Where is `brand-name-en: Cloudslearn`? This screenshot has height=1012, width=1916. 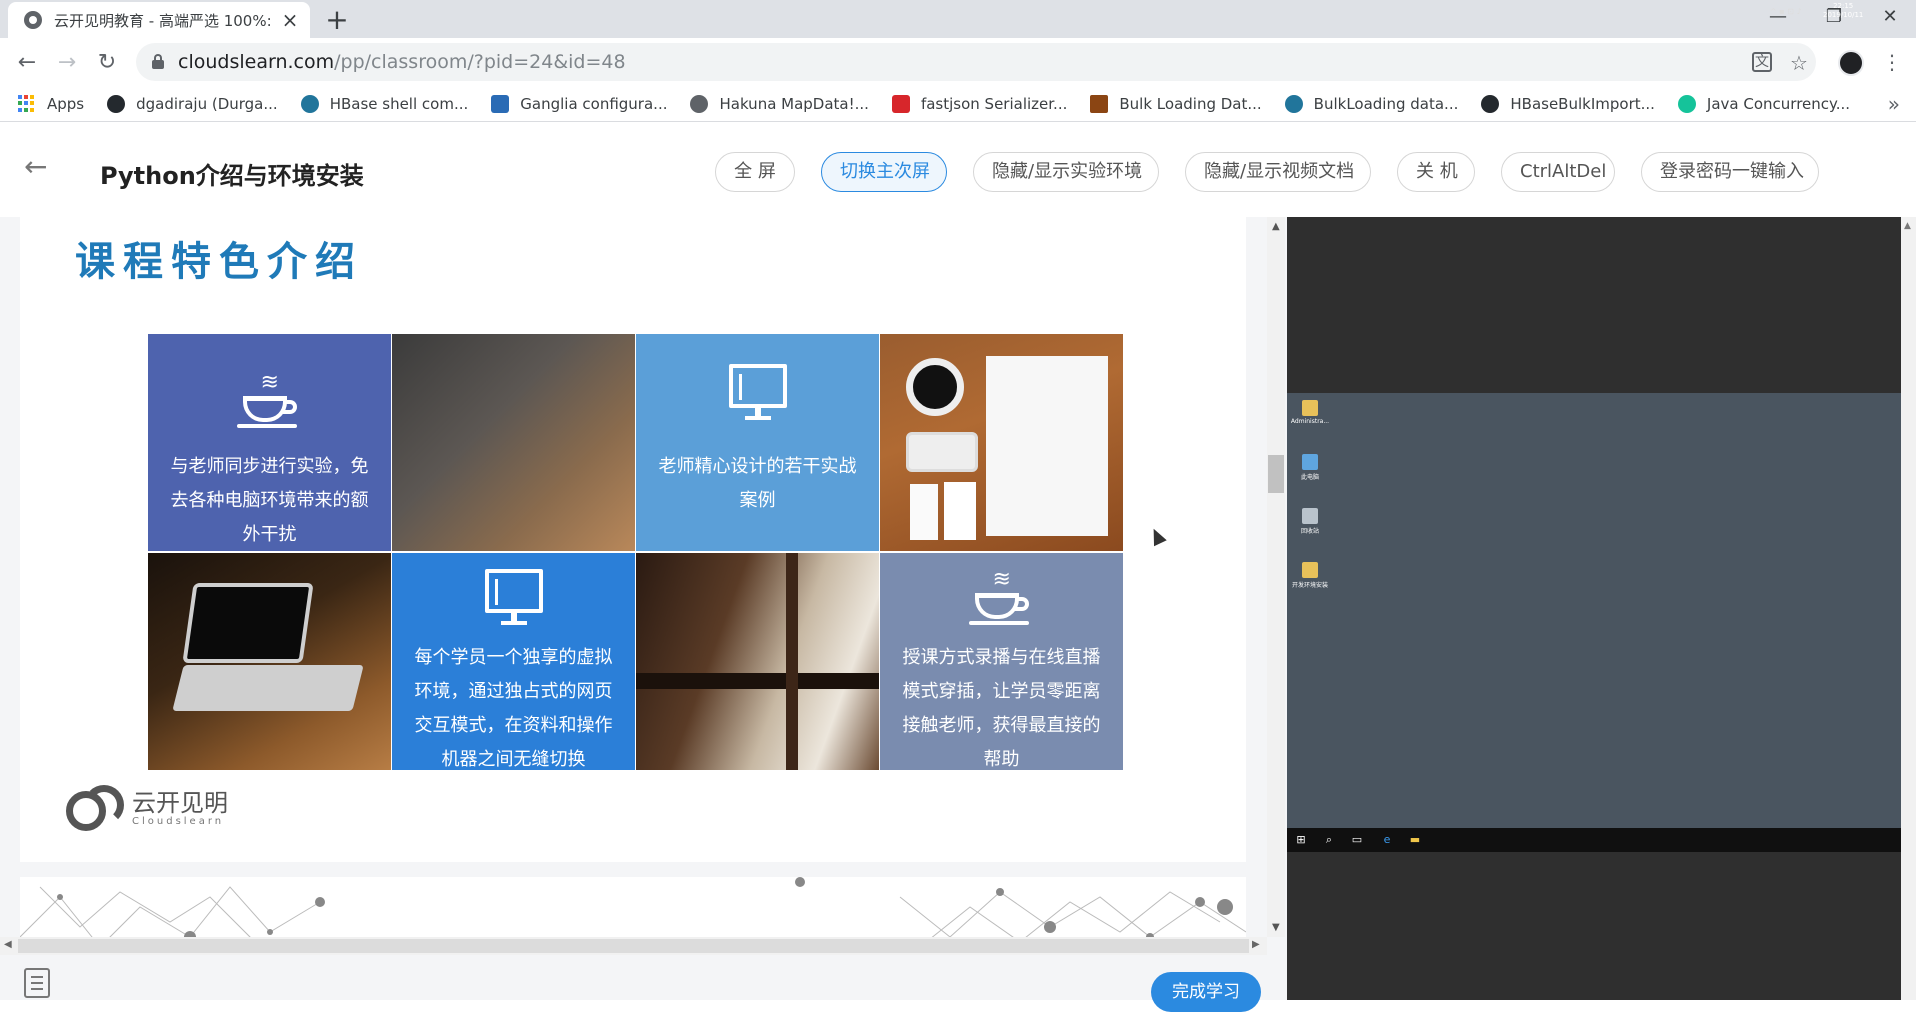
brand-name-en: Cloudslearn is located at coordinates (178, 821).